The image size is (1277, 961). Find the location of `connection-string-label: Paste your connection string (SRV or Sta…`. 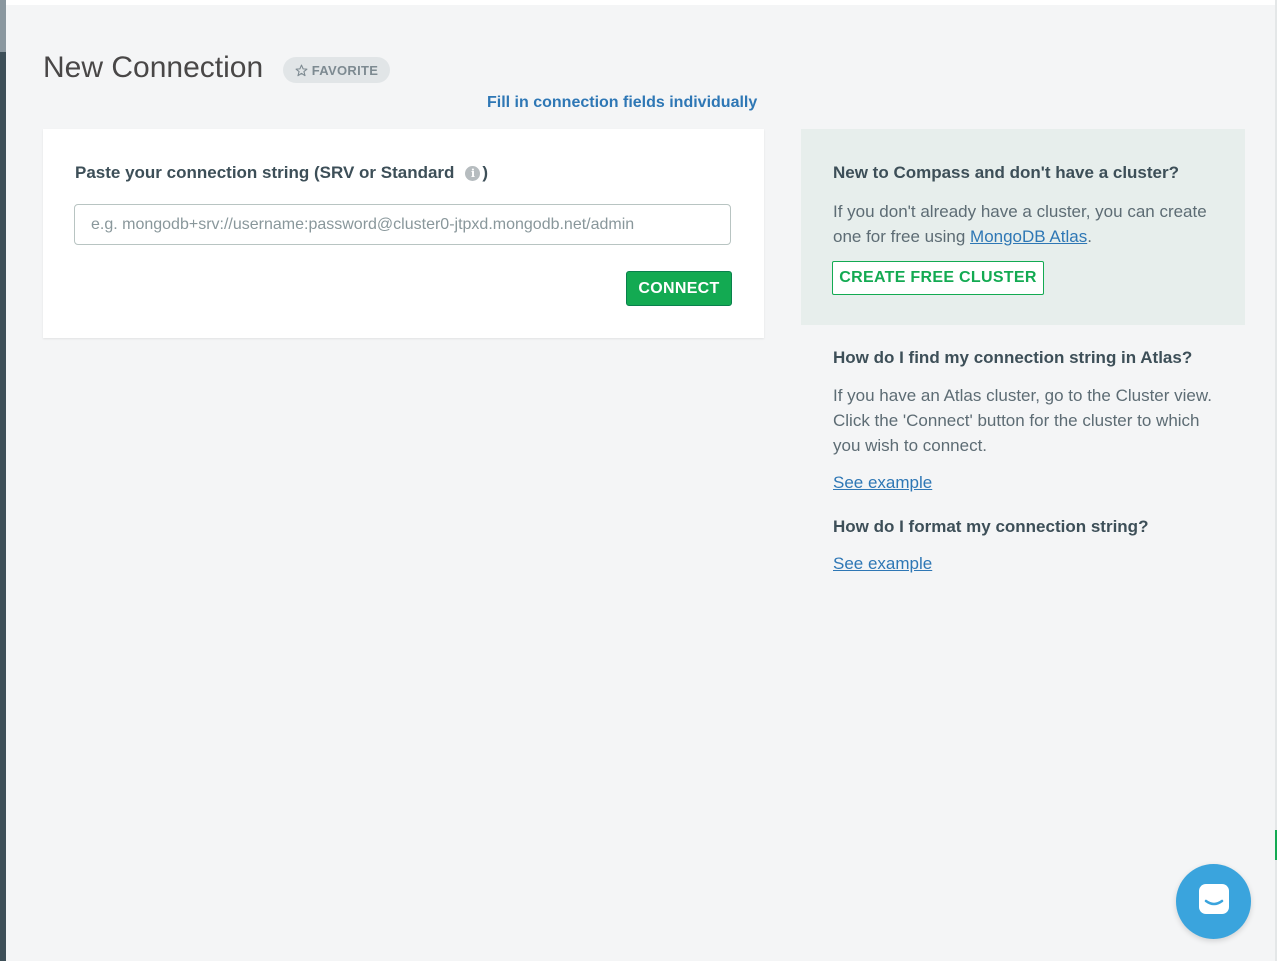

connection-string-label: Paste your connection string (SRV or Sta… is located at coordinates (281, 173).